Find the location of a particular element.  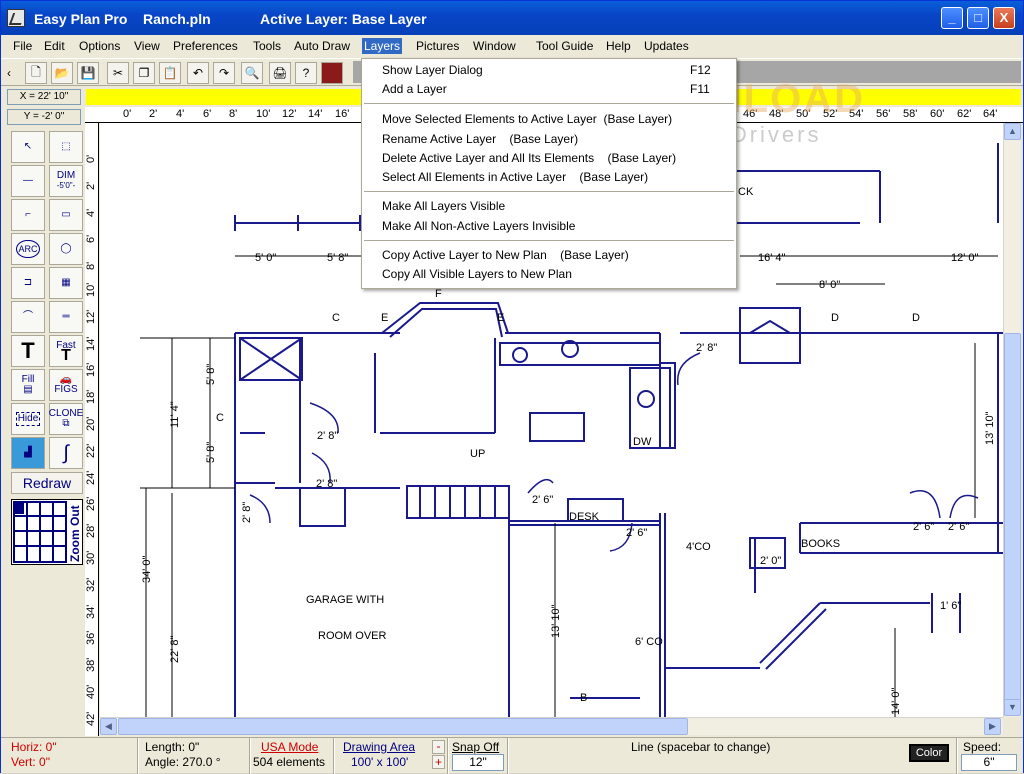

grid-wall-icon: ▦ is located at coordinates (66, 283).